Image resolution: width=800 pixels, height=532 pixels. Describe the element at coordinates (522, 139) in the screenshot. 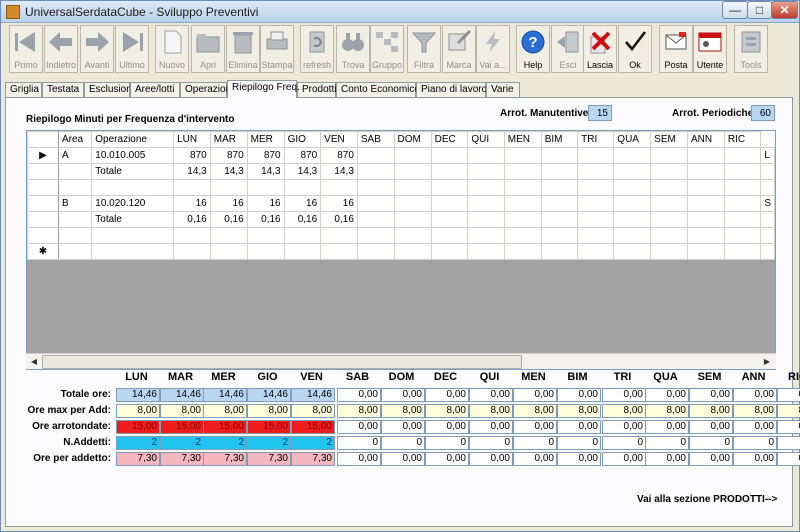

I see `column-header-men: MEN` at that location.